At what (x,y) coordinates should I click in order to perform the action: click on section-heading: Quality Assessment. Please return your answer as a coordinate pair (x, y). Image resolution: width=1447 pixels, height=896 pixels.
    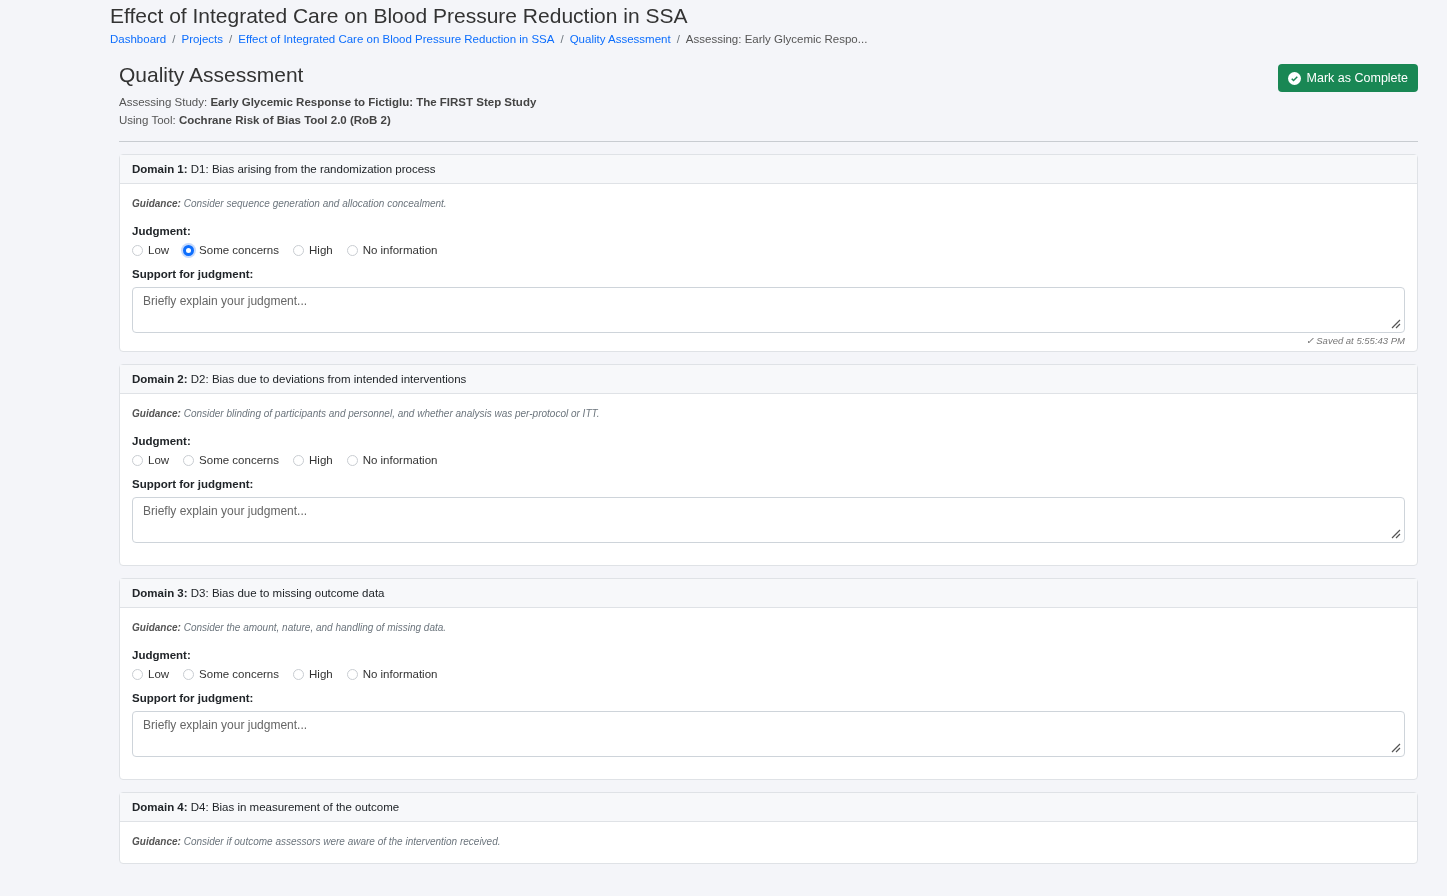
    Looking at the image, I should click on (212, 75).